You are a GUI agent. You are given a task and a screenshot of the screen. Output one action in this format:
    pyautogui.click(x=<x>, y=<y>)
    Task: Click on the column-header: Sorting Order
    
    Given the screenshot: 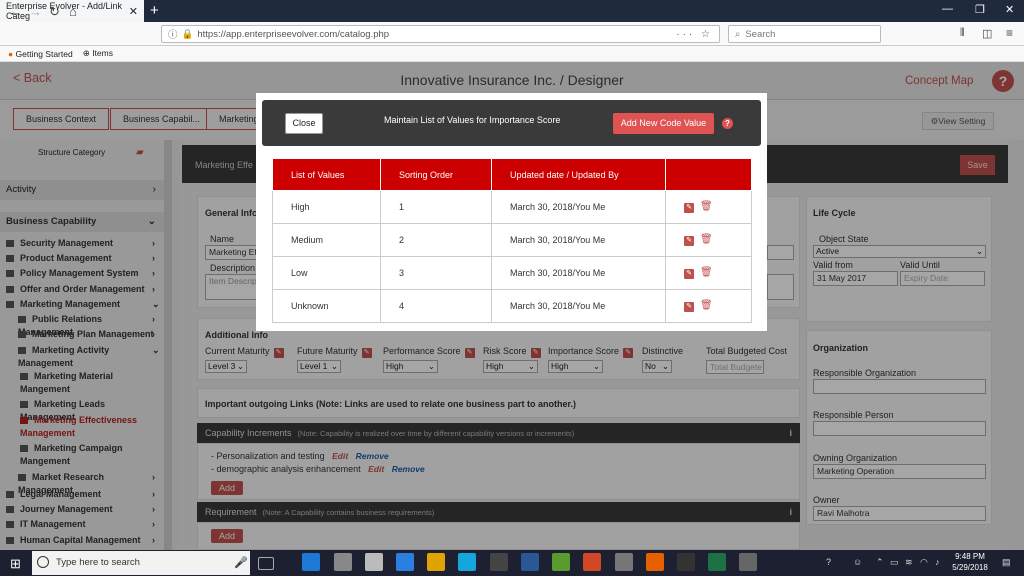 What is the action you would take?
    pyautogui.click(x=436, y=174)
    